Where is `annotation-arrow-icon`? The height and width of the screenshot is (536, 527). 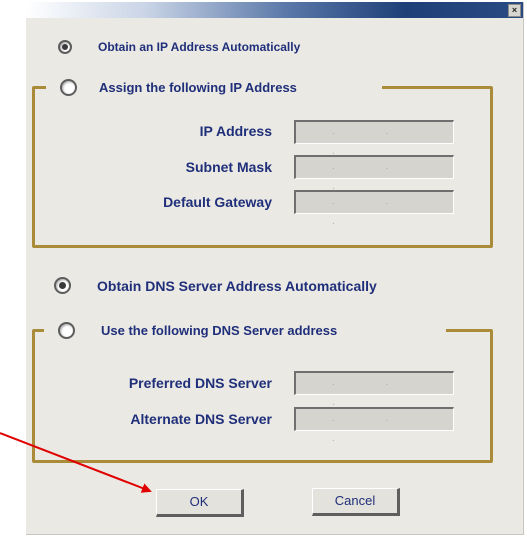 annotation-arrow-icon is located at coordinates (76, 462).